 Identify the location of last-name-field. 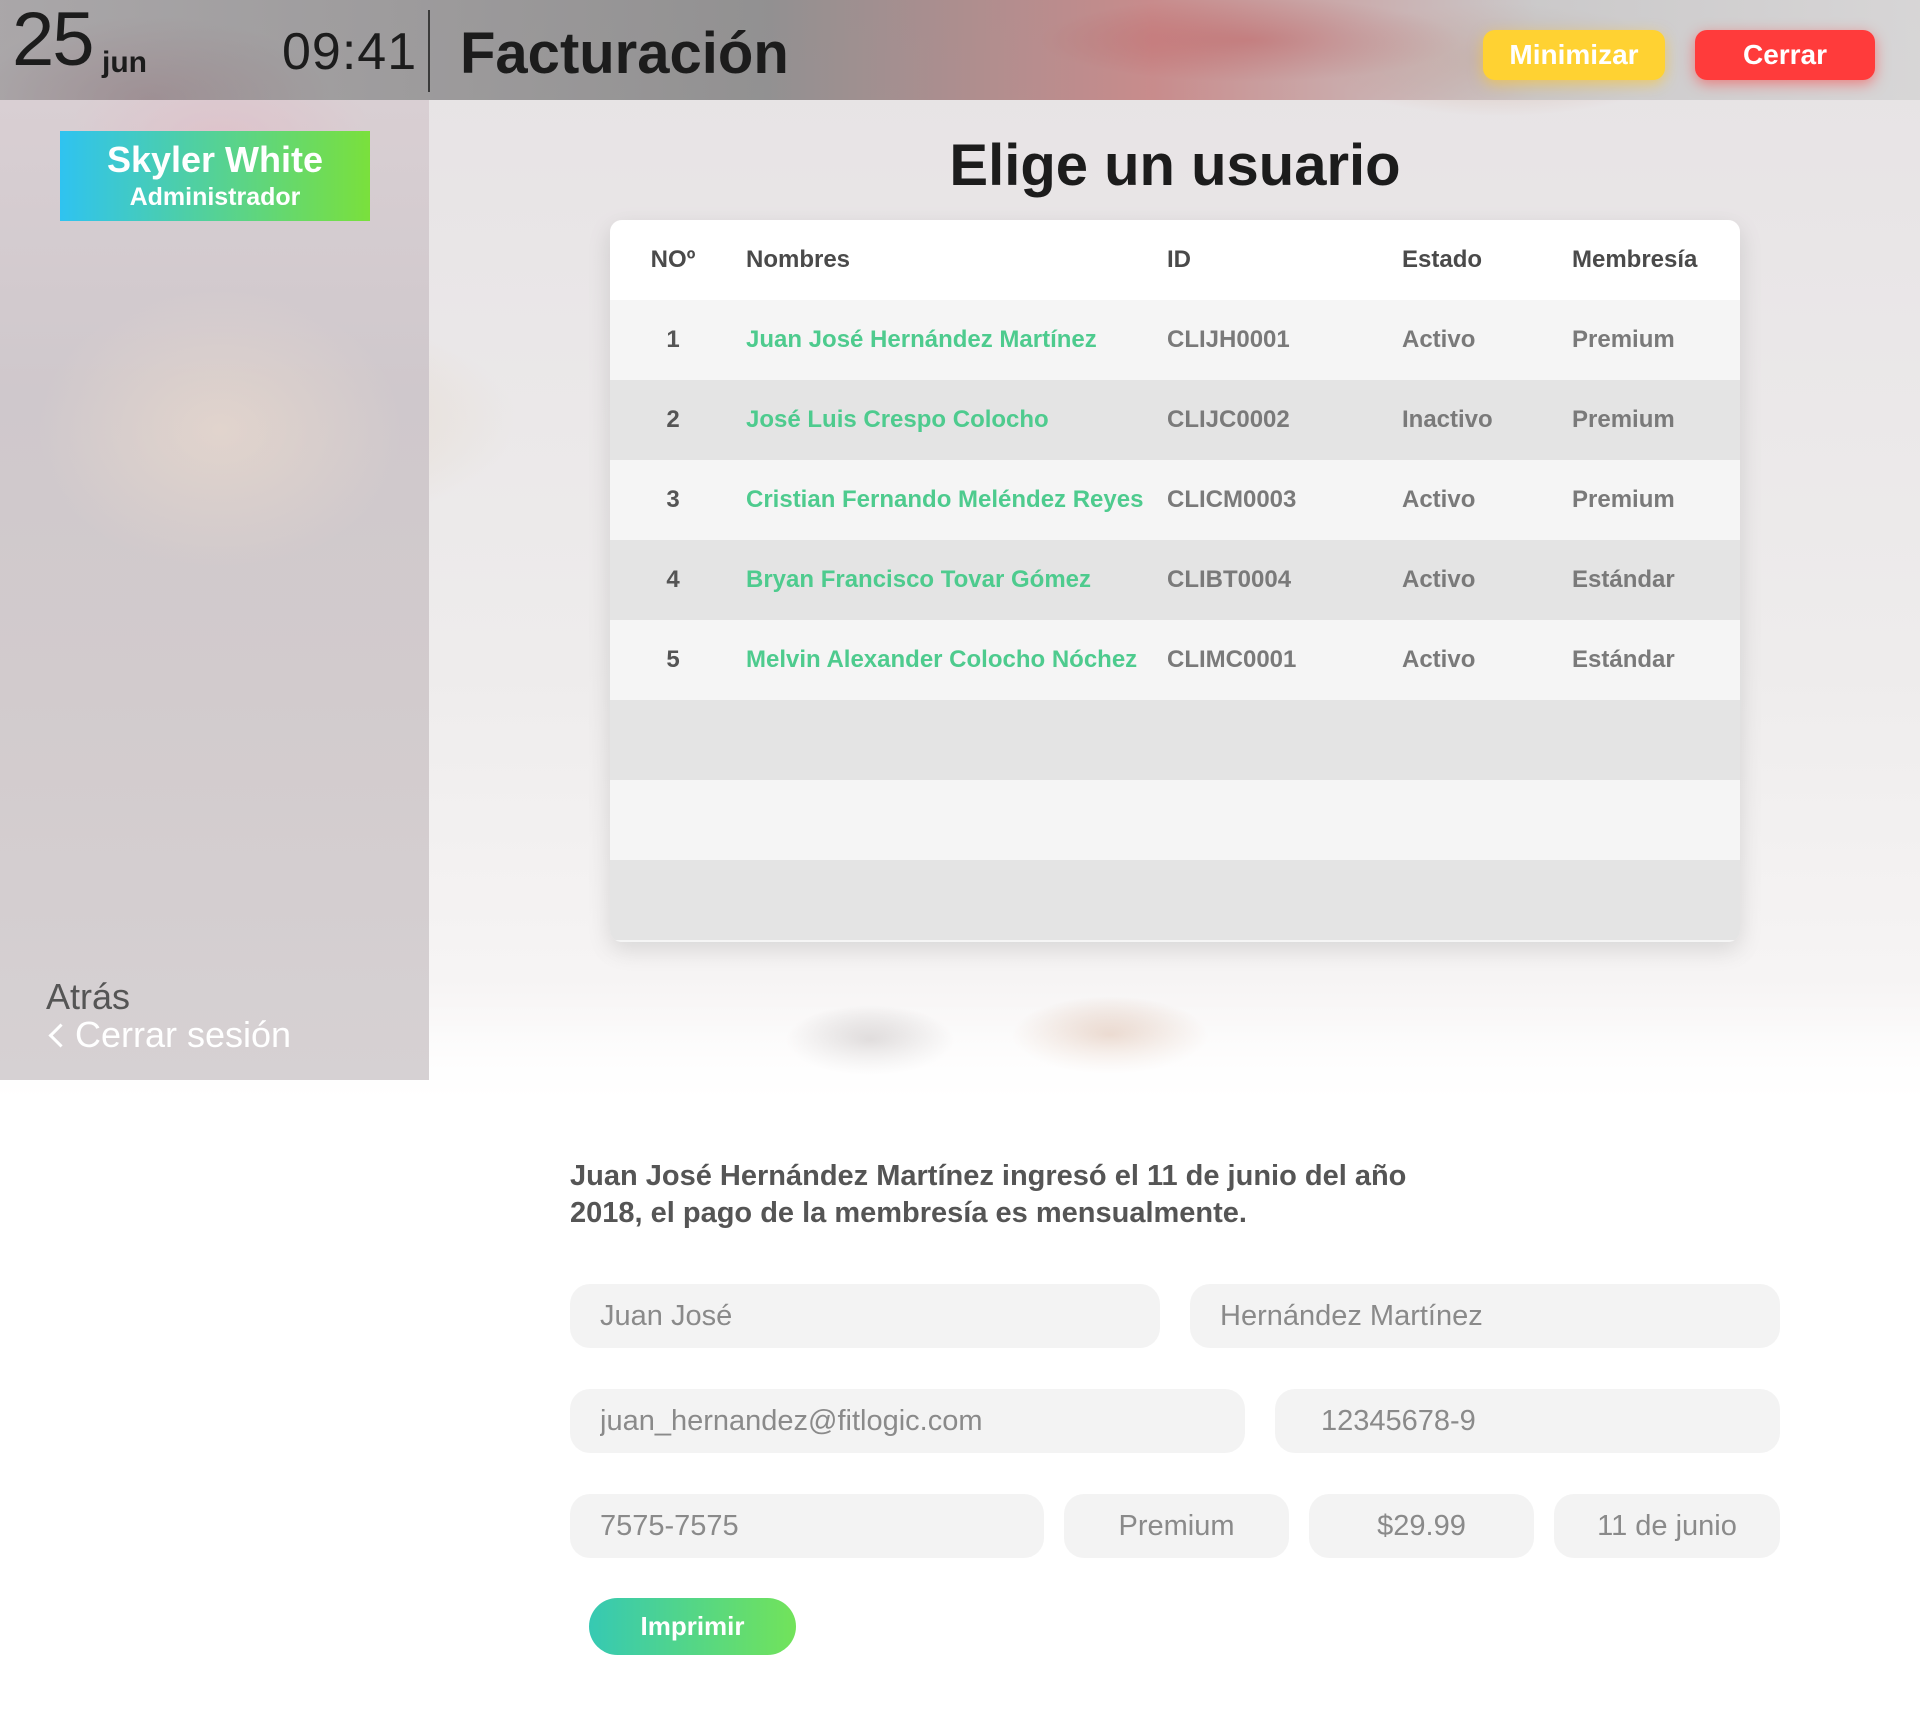
(1485, 1316).